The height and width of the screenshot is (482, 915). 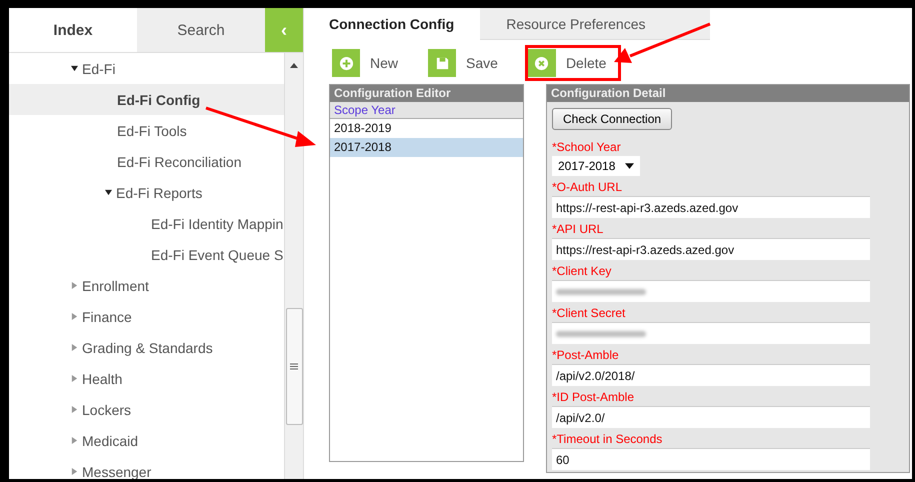 I want to click on input-field: https://-rest-api-r3.azeds.azed.gov, so click(x=711, y=207).